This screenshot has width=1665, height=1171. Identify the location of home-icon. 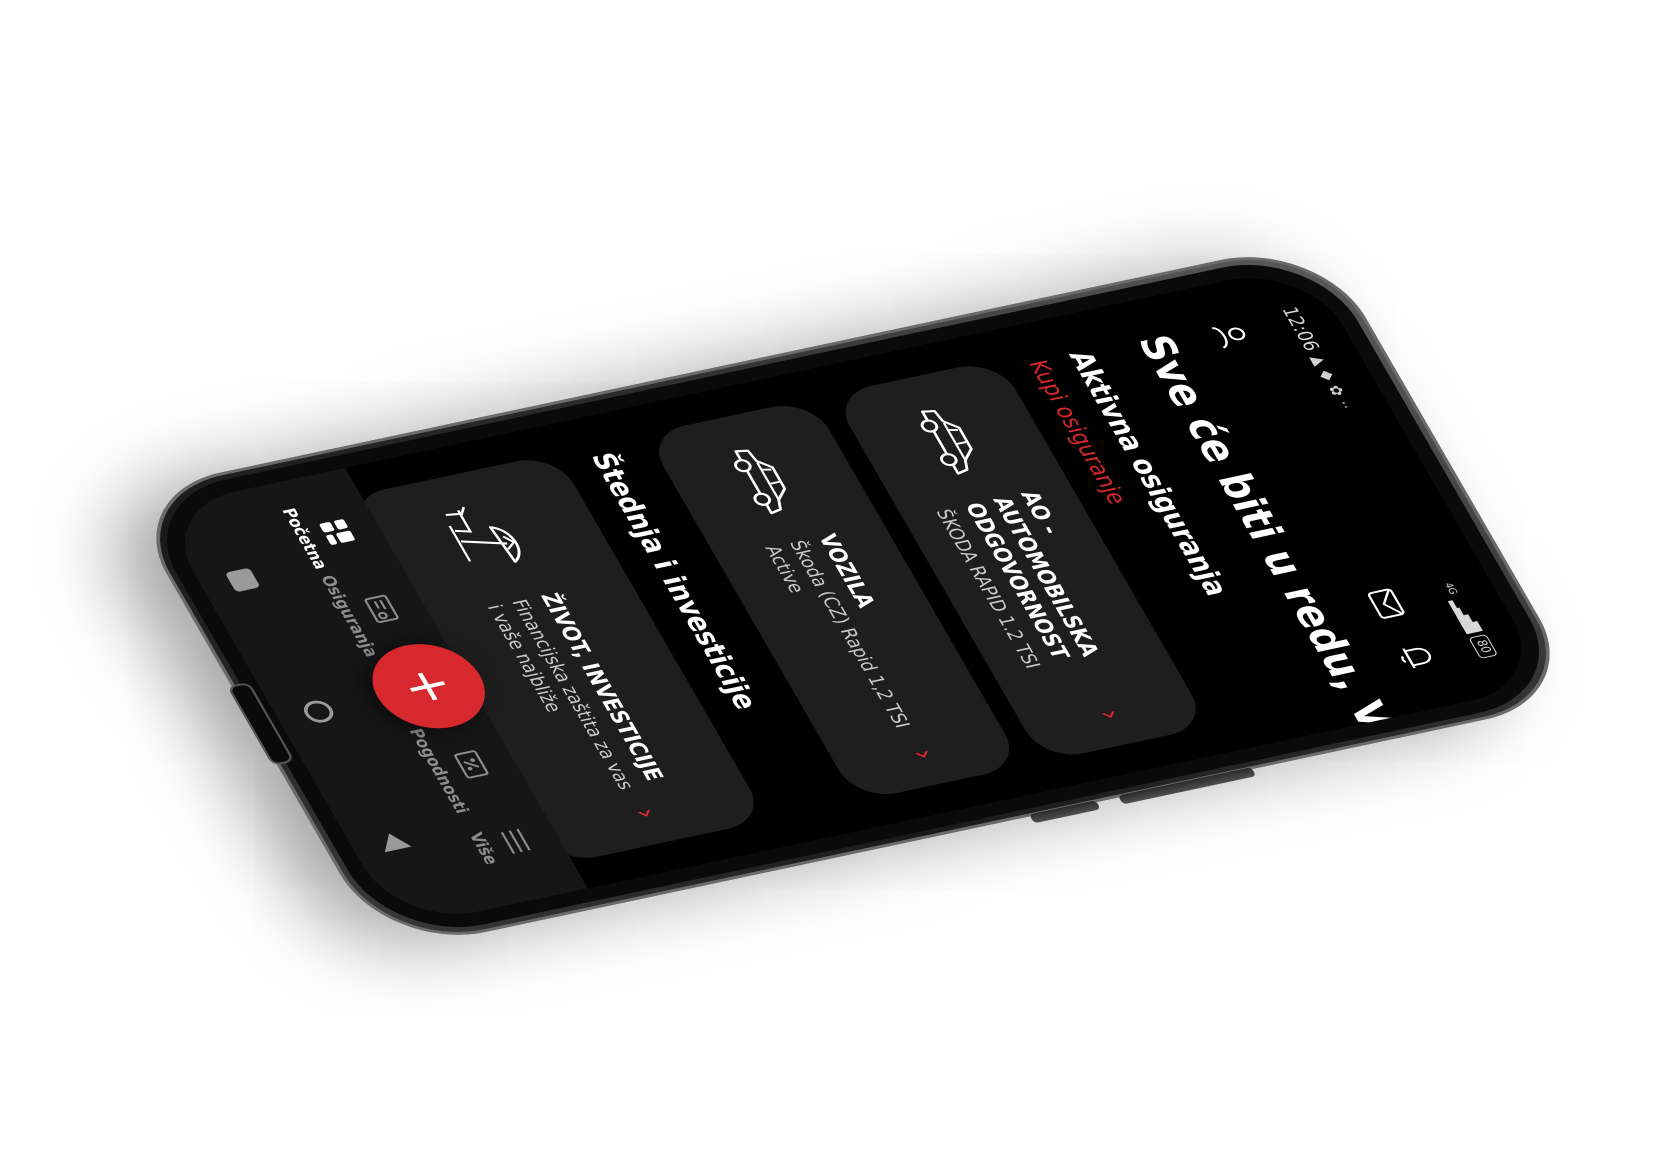
(318, 711).